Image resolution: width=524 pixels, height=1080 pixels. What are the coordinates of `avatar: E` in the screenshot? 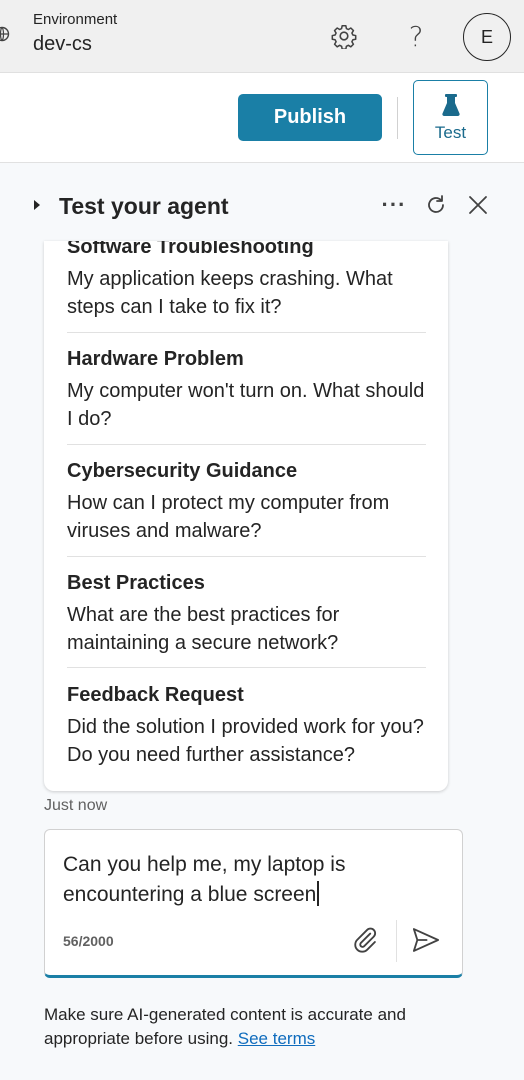 It's located at (487, 37).